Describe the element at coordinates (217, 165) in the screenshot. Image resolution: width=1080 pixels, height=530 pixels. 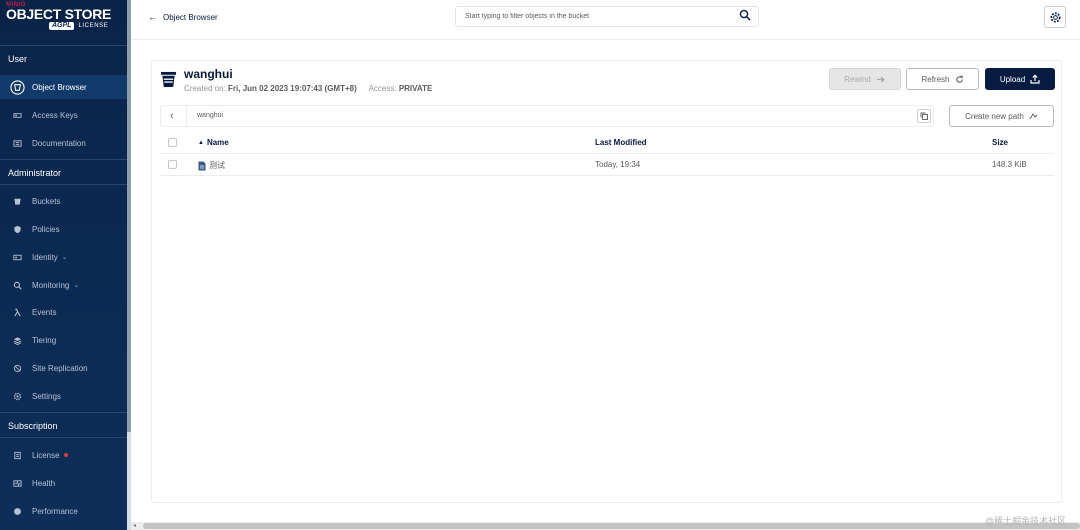
I see `object-name: 测试` at that location.